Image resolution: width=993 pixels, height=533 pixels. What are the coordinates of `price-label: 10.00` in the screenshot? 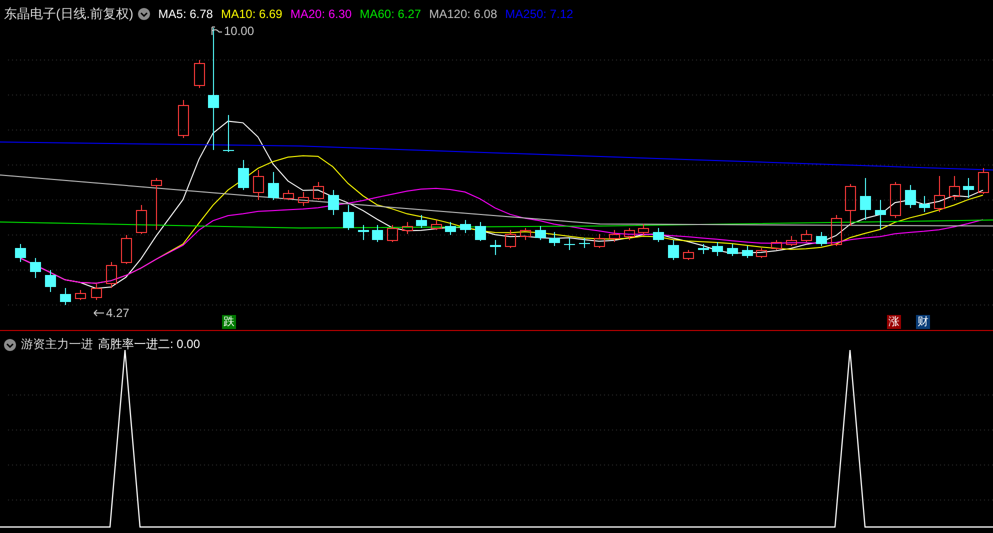 It's located at (239, 31).